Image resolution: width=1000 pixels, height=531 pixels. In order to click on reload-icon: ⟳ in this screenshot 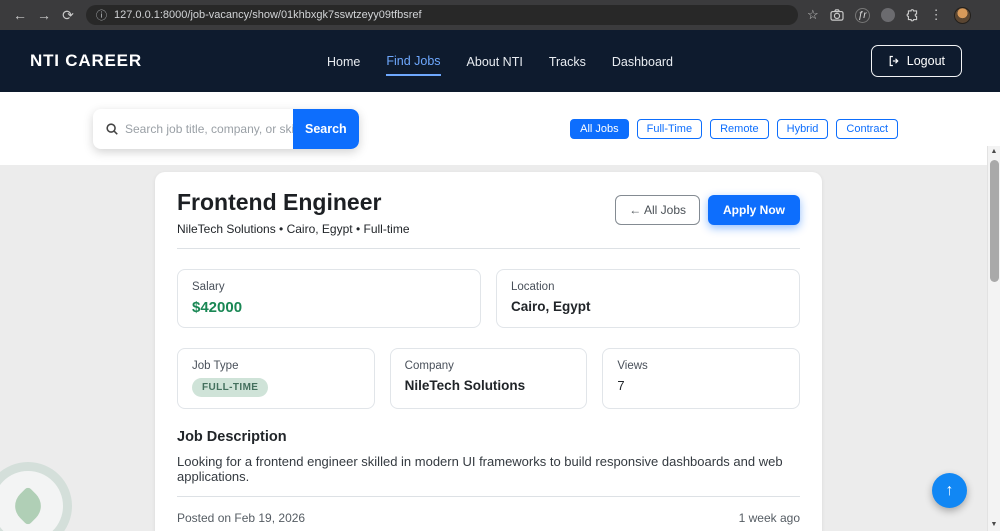, I will do `click(68, 15)`.